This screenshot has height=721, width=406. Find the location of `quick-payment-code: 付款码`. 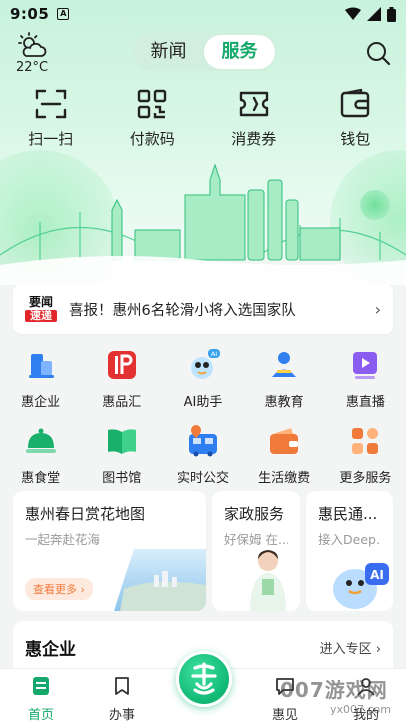

quick-payment-code: 付款码 is located at coordinates (153, 118).